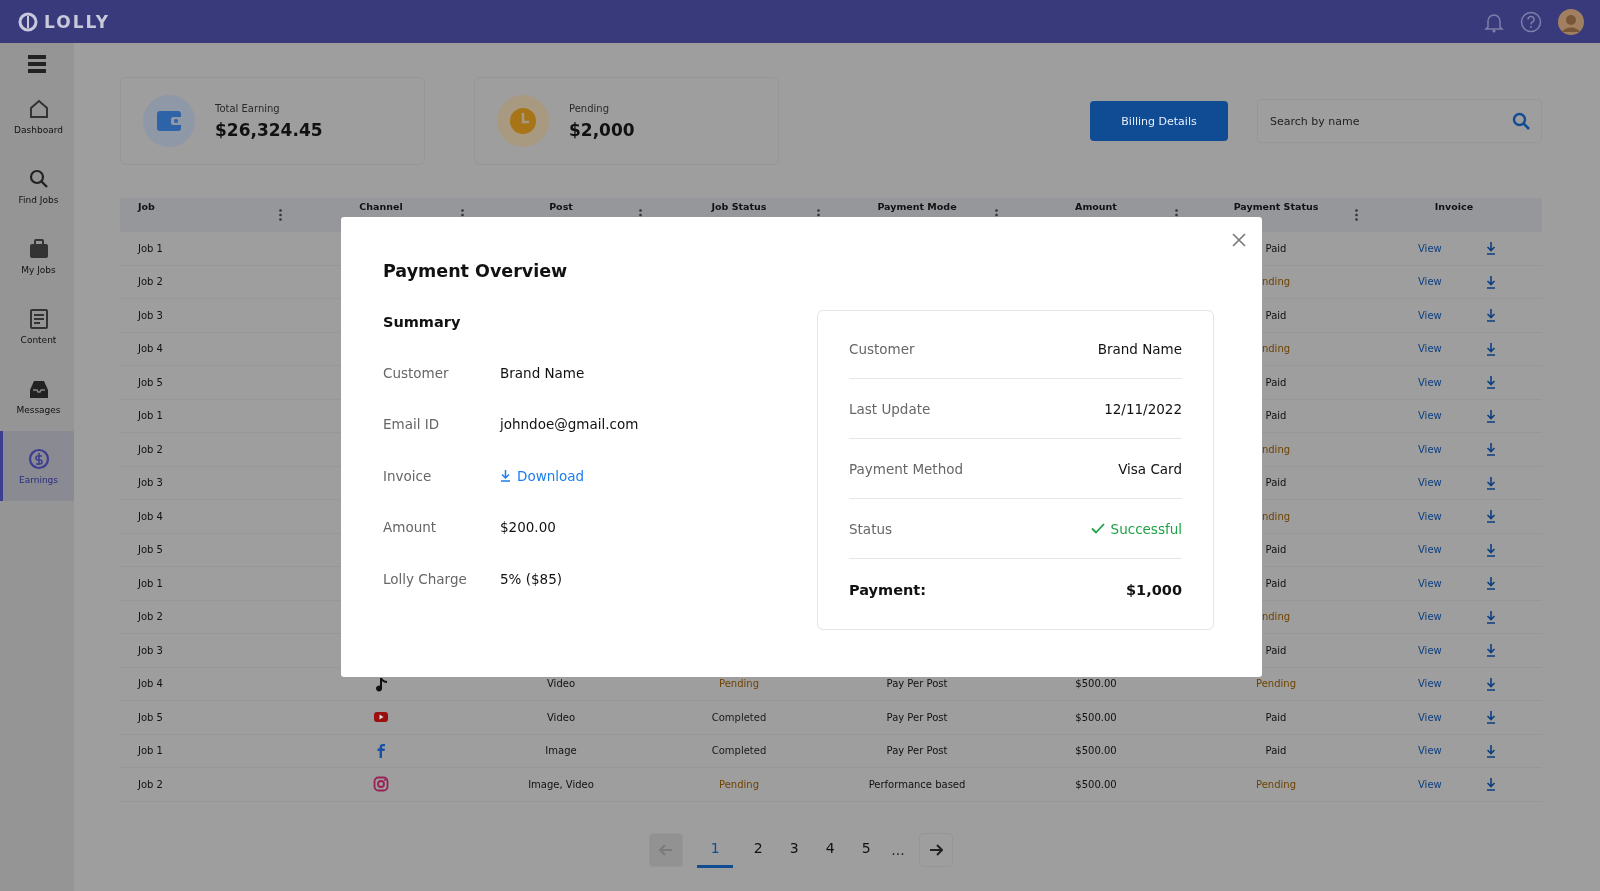 The image size is (1600, 891). I want to click on column-header: Channel, so click(381, 206).